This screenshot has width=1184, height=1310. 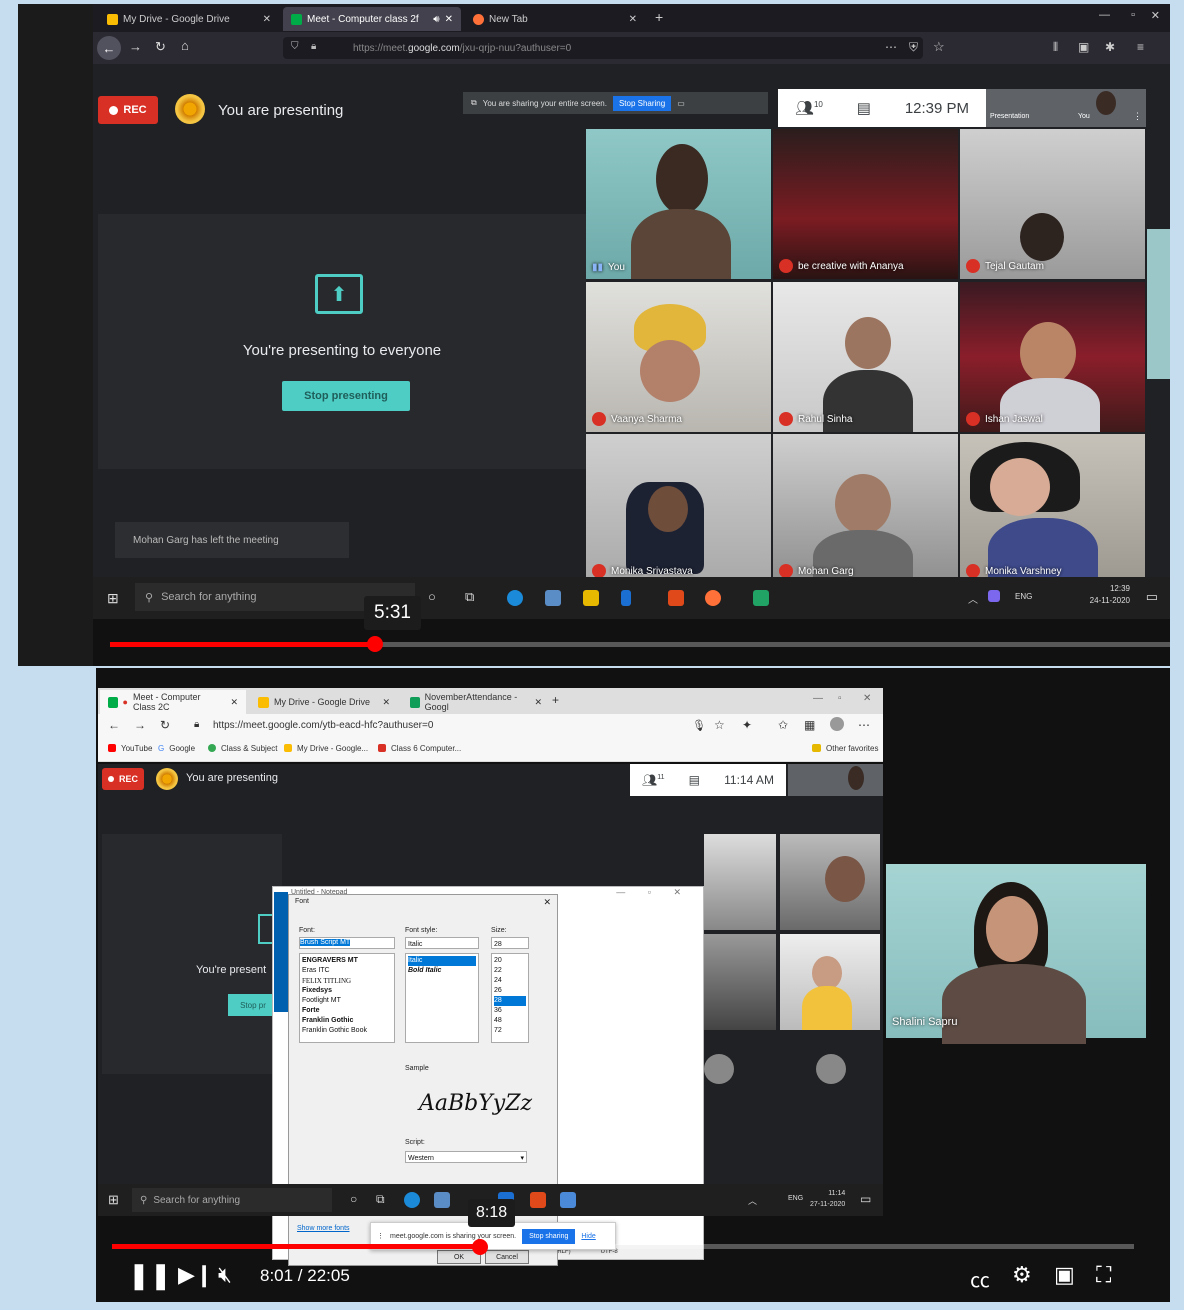 I want to click on taskbar-search: ⚲ Search for anything, so click(x=232, y=1200).